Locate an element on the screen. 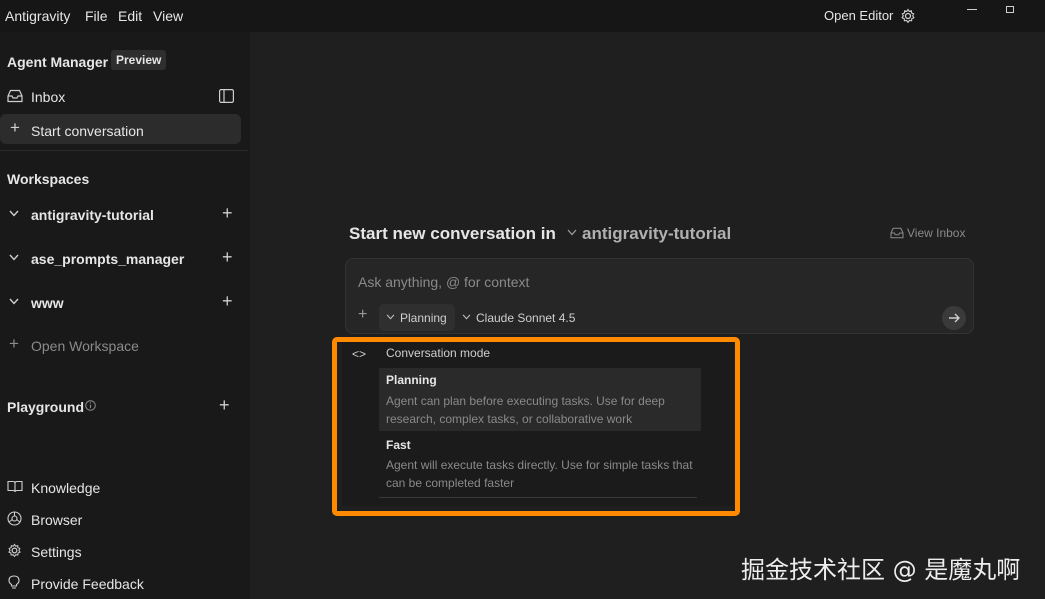 This screenshot has height=599, width=1045. heading-prefix: Start new conversation in is located at coordinates (452, 233).